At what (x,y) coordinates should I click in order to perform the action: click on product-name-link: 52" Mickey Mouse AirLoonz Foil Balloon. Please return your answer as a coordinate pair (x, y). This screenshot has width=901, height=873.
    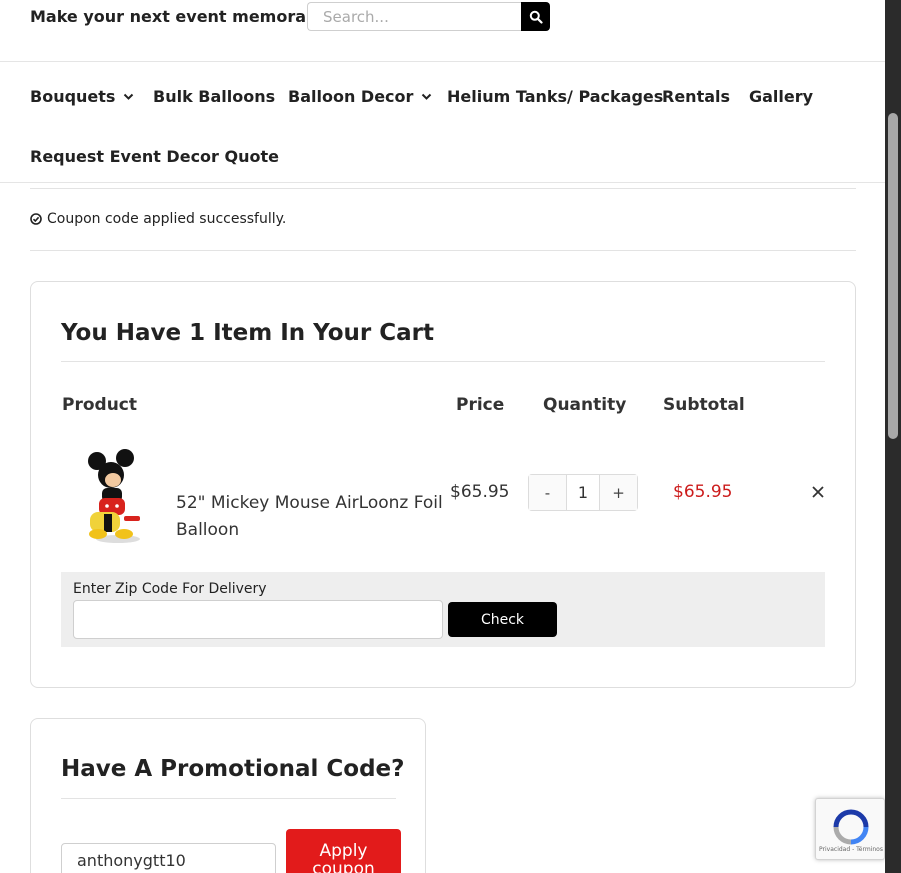
    Looking at the image, I should click on (313, 517).